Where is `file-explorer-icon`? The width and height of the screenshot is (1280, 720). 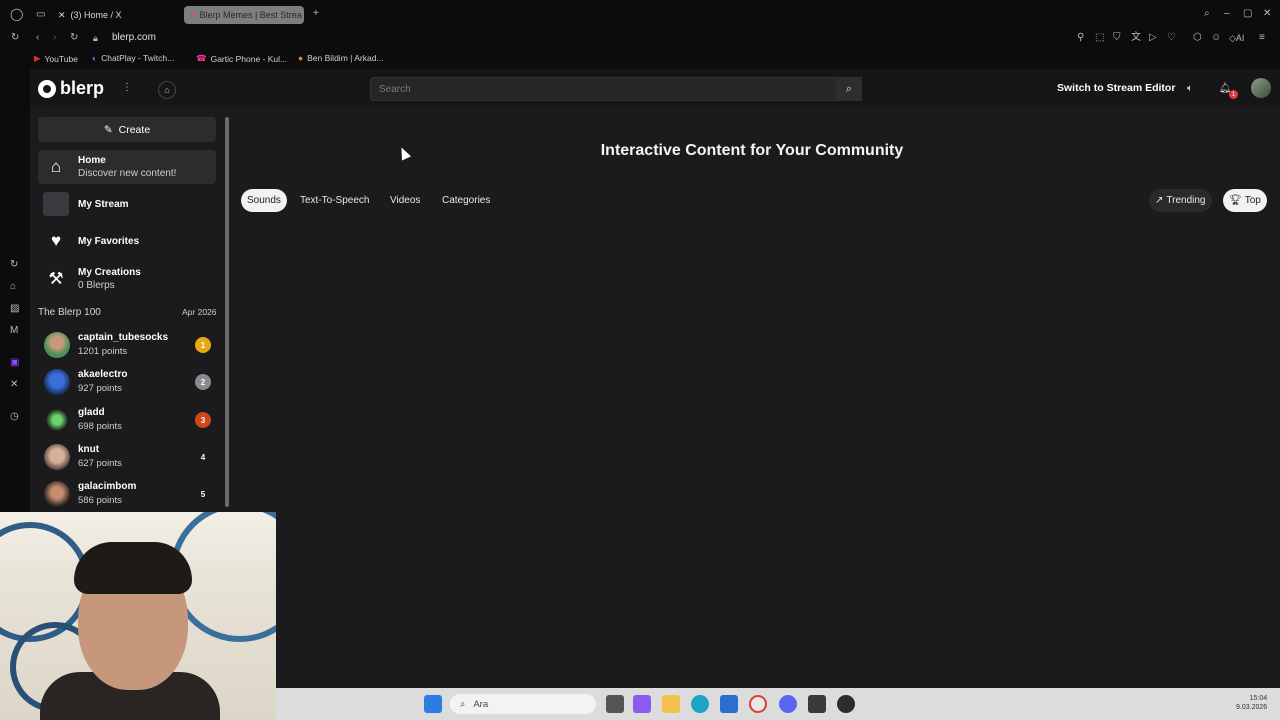
file-explorer-icon is located at coordinates (671, 704).